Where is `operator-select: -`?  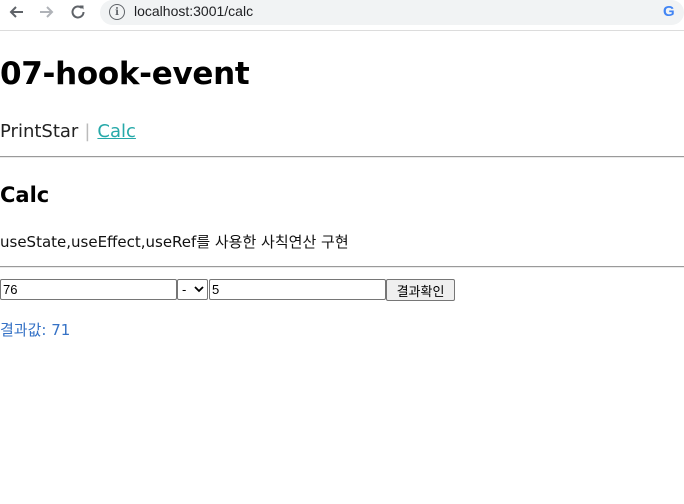
operator-select: - is located at coordinates (192, 289).